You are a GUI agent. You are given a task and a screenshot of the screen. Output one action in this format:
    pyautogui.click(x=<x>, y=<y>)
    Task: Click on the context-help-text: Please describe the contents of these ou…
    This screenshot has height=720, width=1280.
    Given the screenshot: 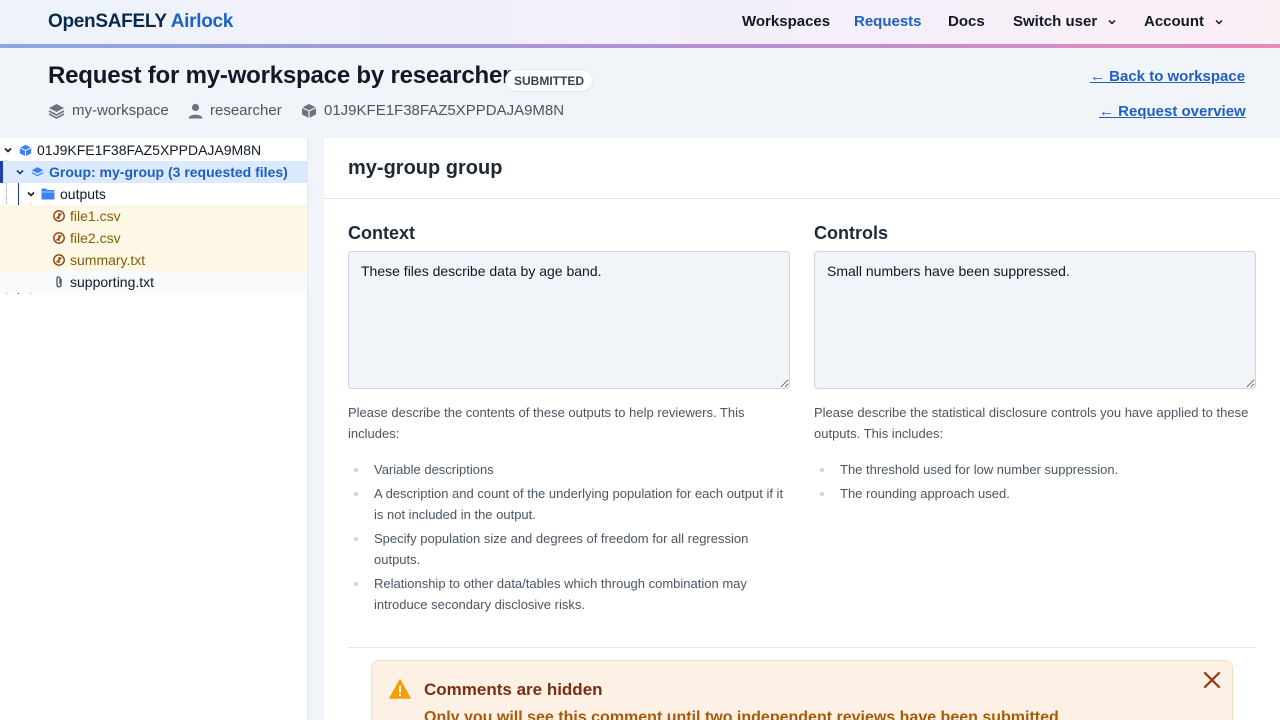 What is the action you would take?
    pyautogui.click(x=546, y=423)
    